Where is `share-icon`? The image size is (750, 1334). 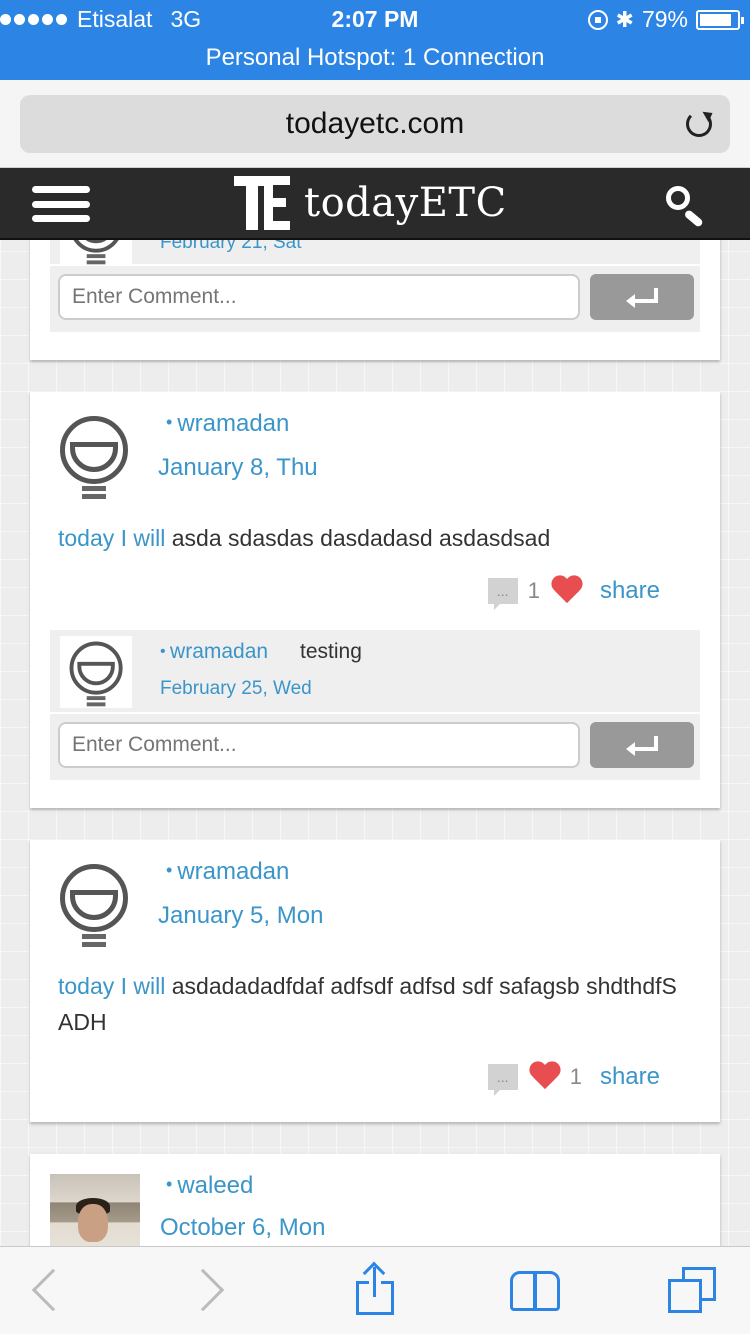
share-icon is located at coordinates (375, 1288).